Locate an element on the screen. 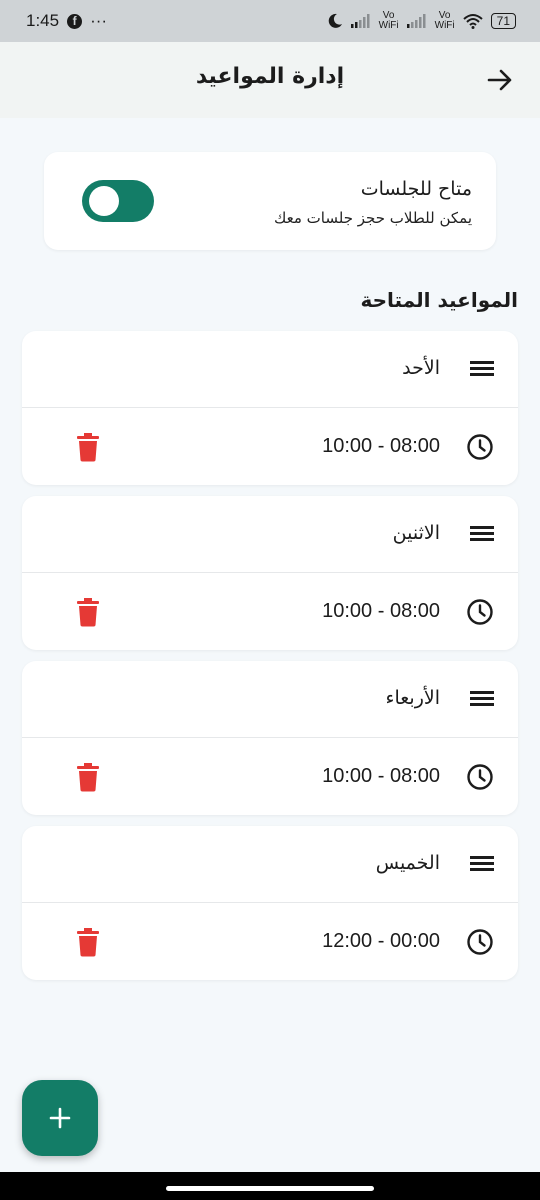 The height and width of the screenshot is (1200, 540). availability-title: متاح للجلسات is located at coordinates (416, 189).